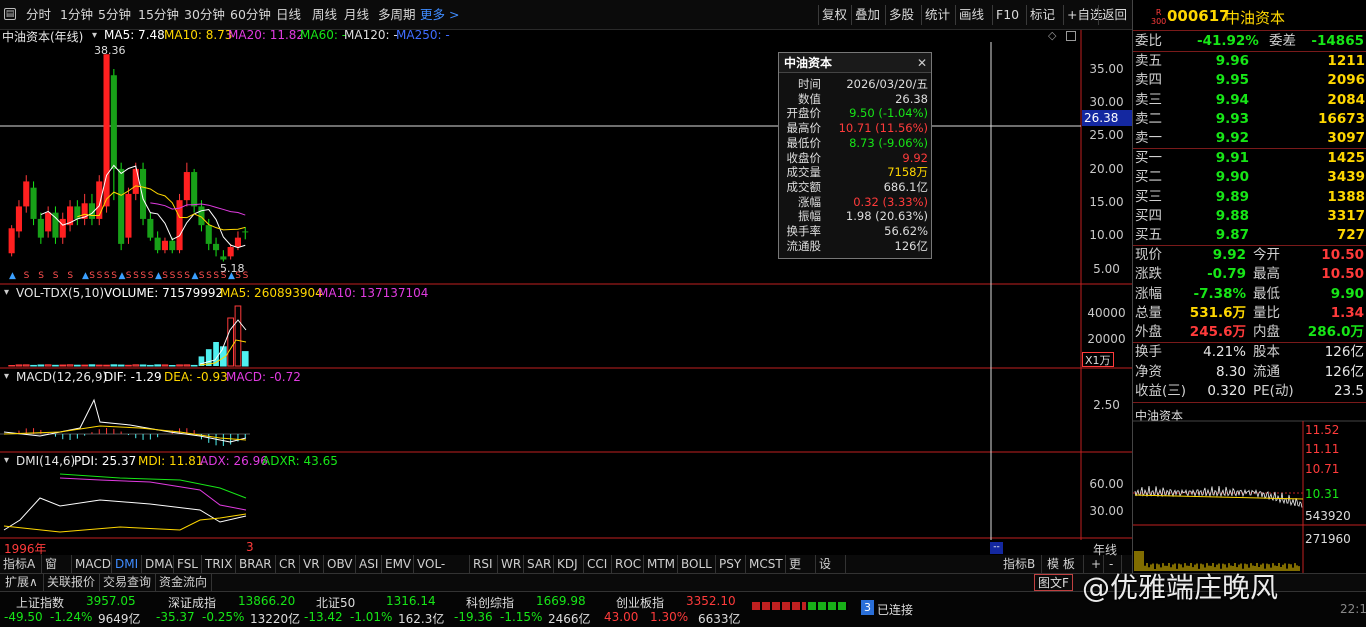 Image resolution: width=1366 pixels, height=627 pixels. I want to click on indicator-tab: CCI, so click(598, 564).